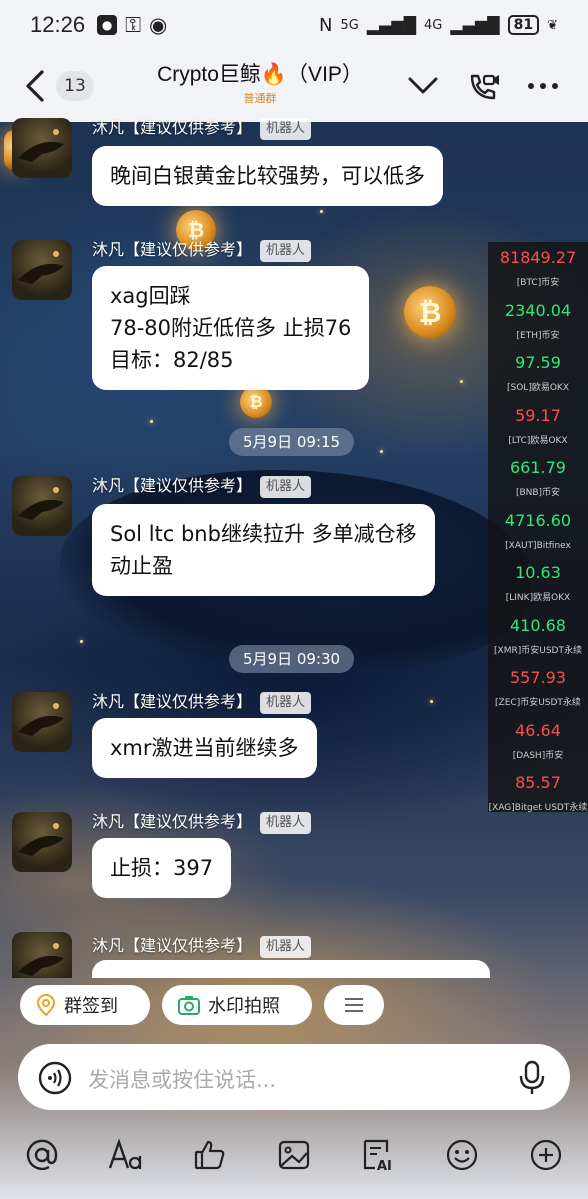 This screenshot has width=588, height=1199. I want to click on ticker-label: [XAG]Bitget USDT永续, so click(538, 808).